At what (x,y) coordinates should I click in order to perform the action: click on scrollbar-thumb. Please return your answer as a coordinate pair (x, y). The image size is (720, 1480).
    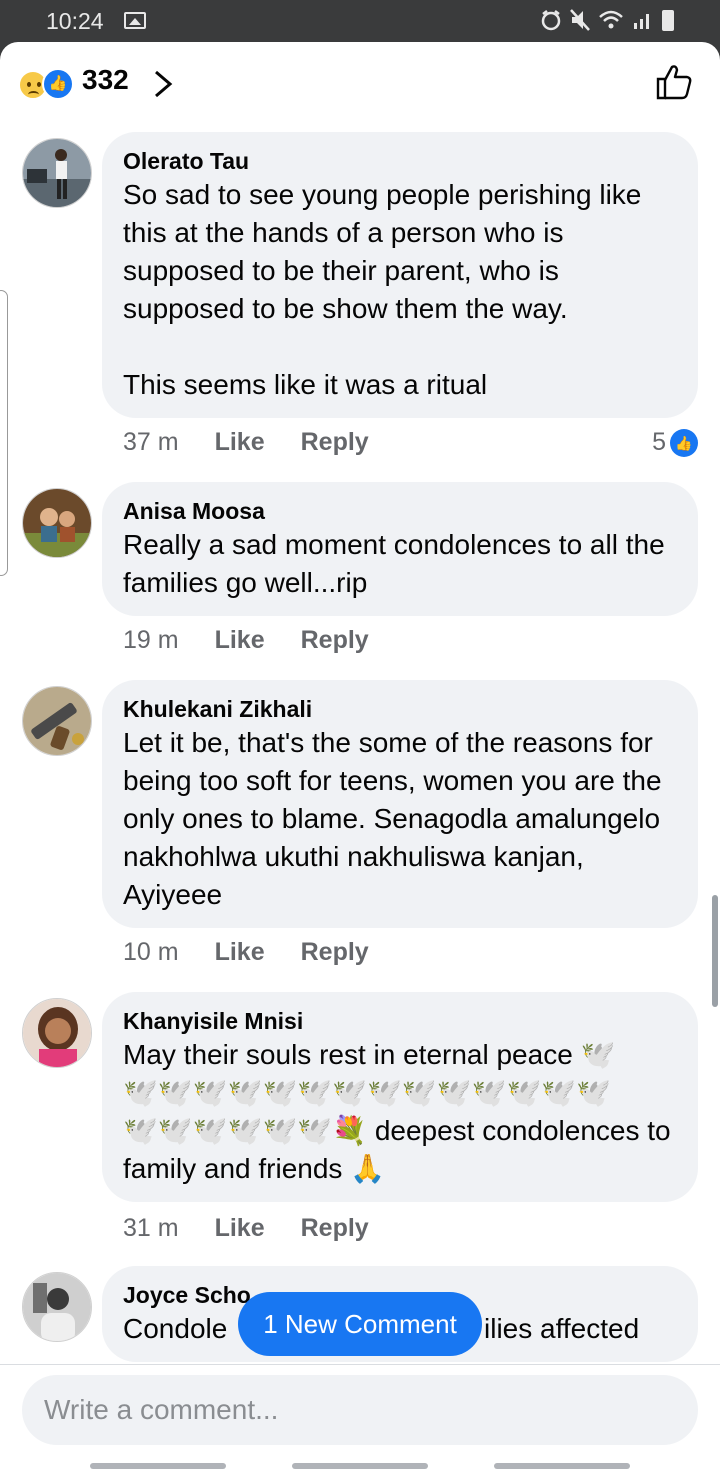
    Looking at the image, I should click on (715, 951).